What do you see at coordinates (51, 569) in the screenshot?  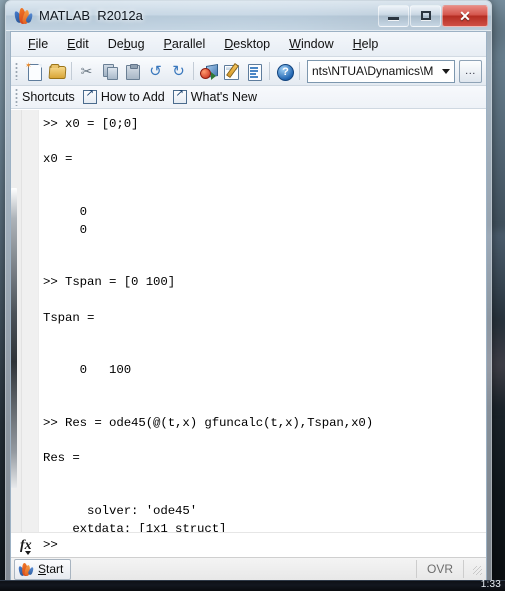 I see `start-button-label: Start` at bounding box center [51, 569].